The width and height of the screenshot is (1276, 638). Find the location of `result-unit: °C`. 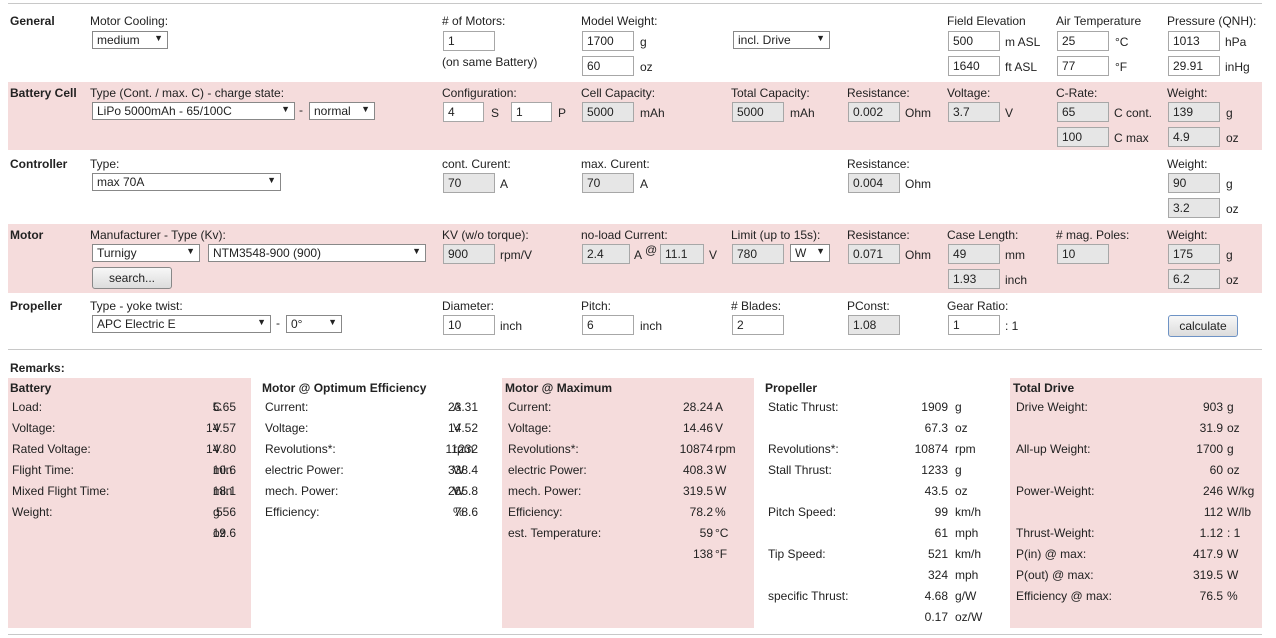

result-unit: °C is located at coordinates (722, 533).